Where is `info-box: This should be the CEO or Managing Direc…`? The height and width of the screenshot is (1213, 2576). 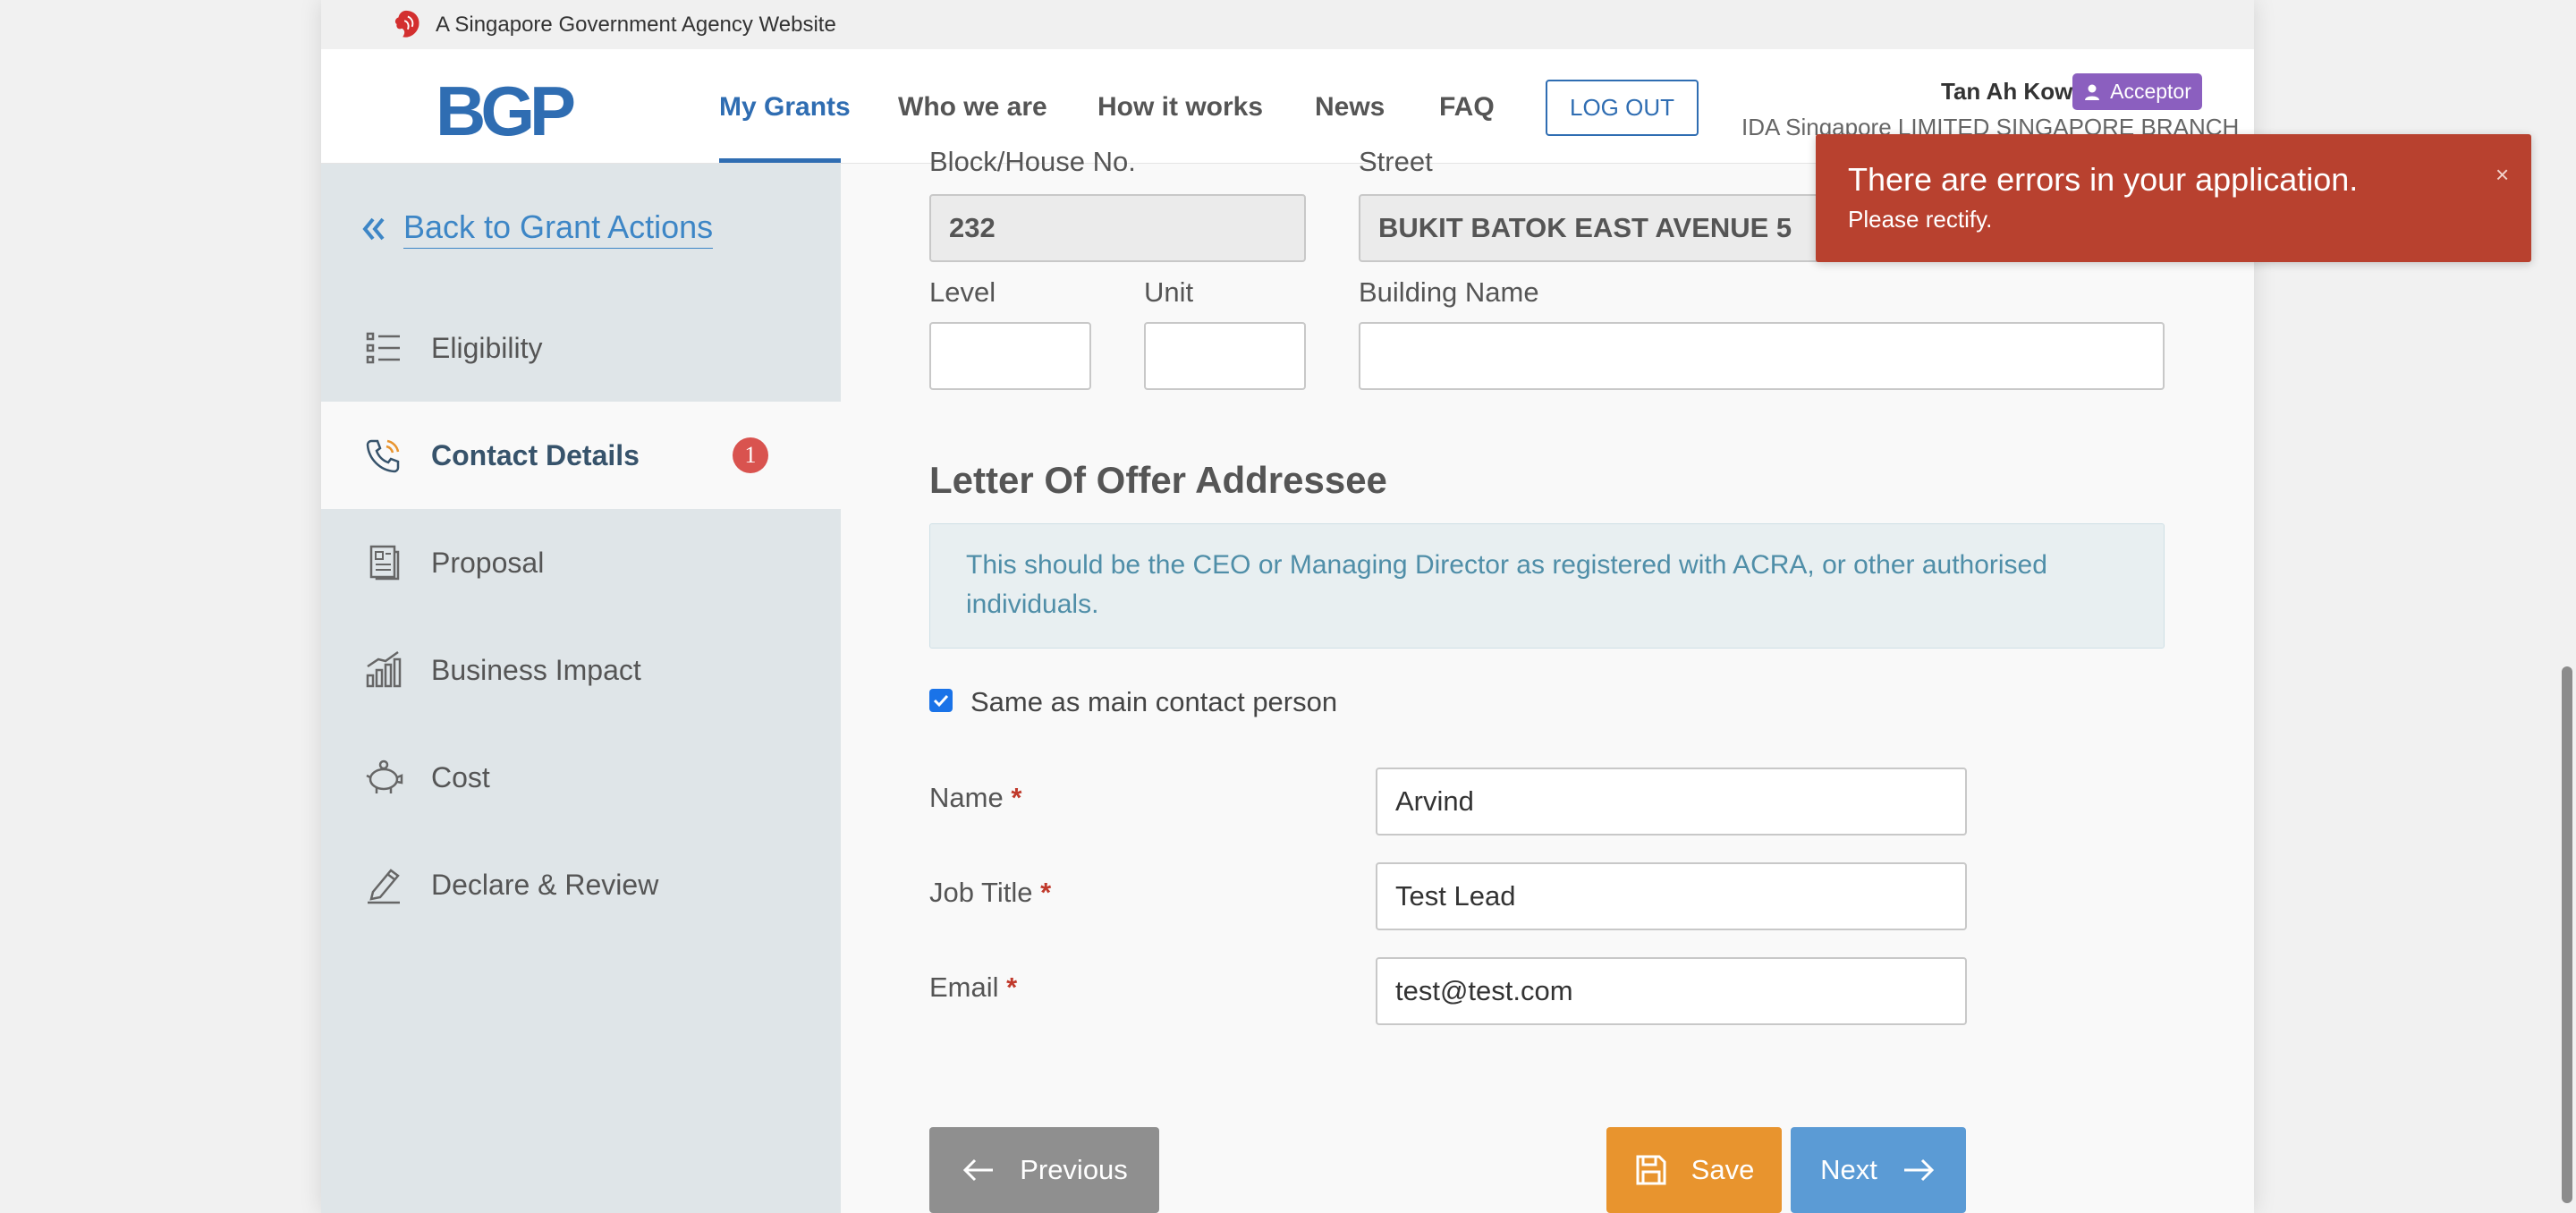 info-box: This should be the CEO or Managing Direc… is located at coordinates (1547, 586).